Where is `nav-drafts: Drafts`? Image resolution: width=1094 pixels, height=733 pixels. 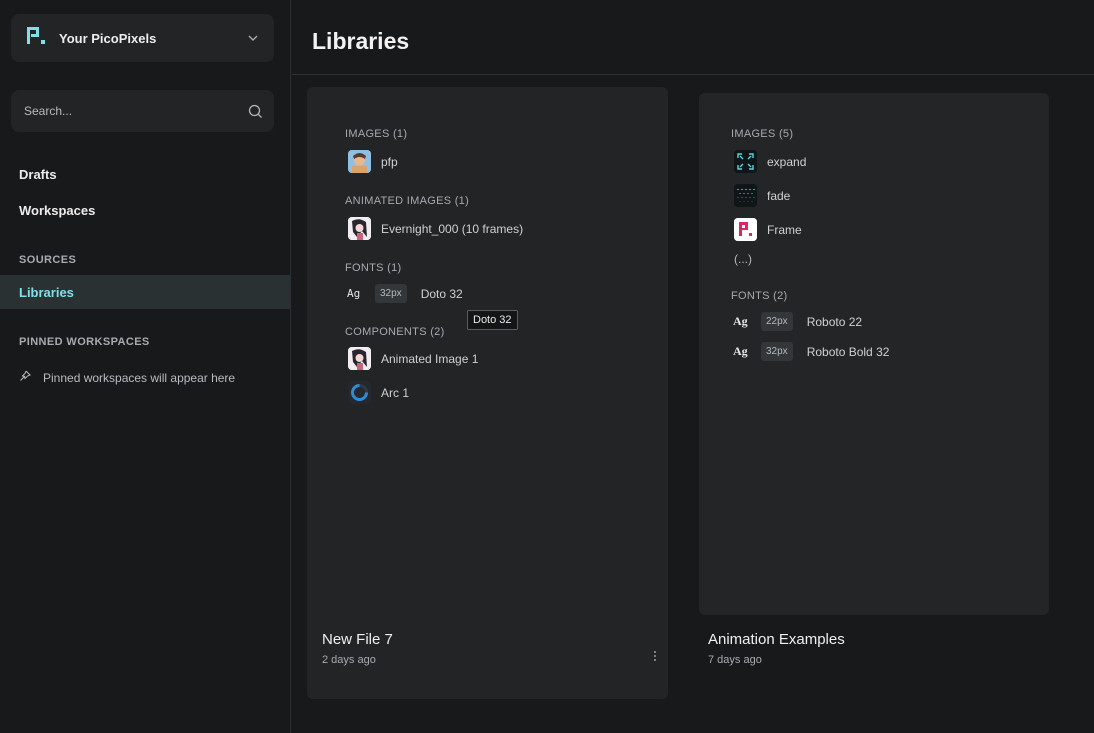
nav-drafts: Drafts is located at coordinates (145, 174).